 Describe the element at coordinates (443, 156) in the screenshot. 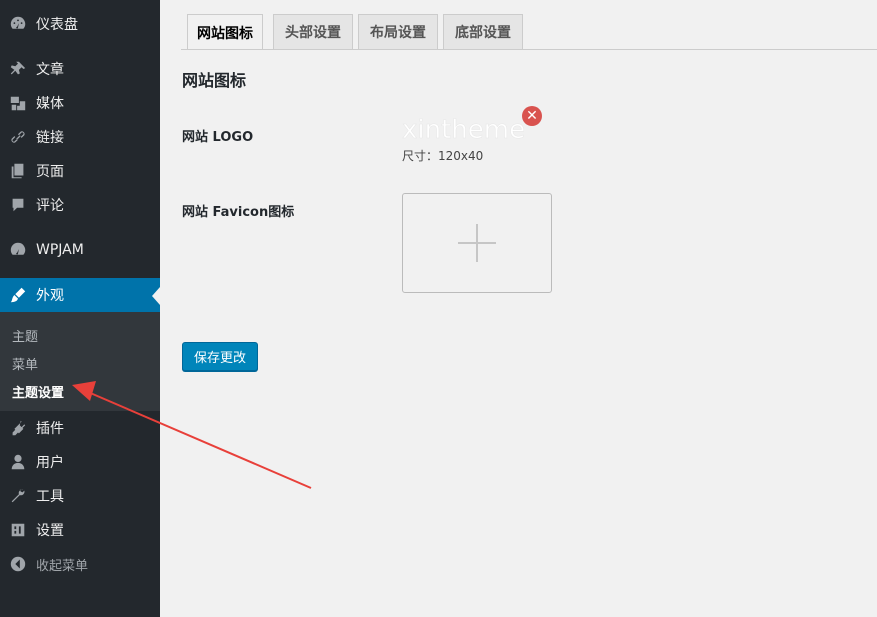

I see `logo-size-hint: 尺寸：120x40` at that location.